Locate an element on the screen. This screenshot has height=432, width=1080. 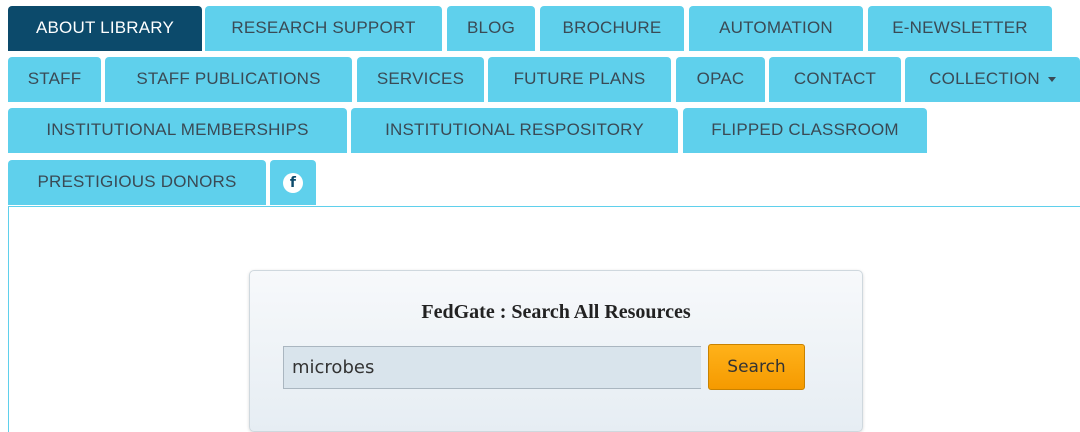
tab-services: SERVICES is located at coordinates (420, 79).